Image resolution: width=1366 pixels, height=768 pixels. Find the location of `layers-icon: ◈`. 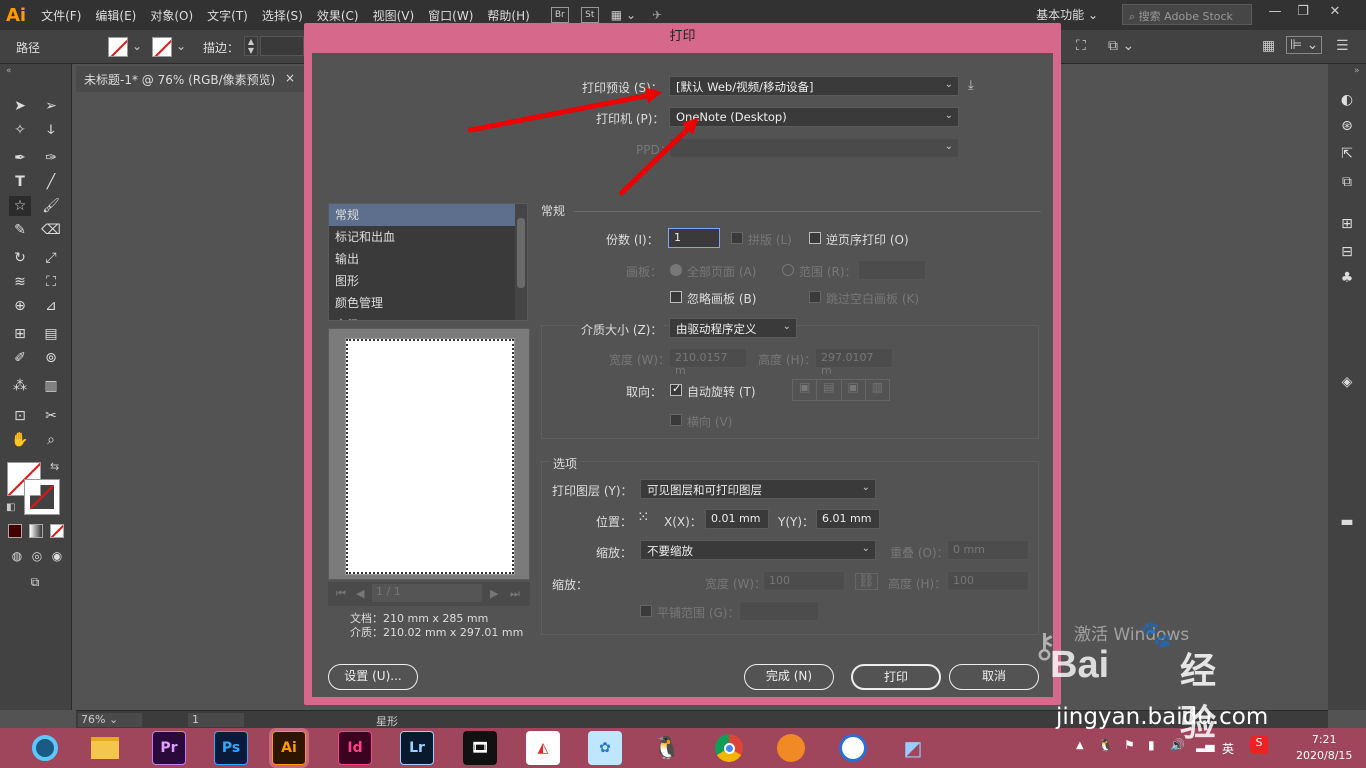

layers-icon: ◈ is located at coordinates (1347, 384).